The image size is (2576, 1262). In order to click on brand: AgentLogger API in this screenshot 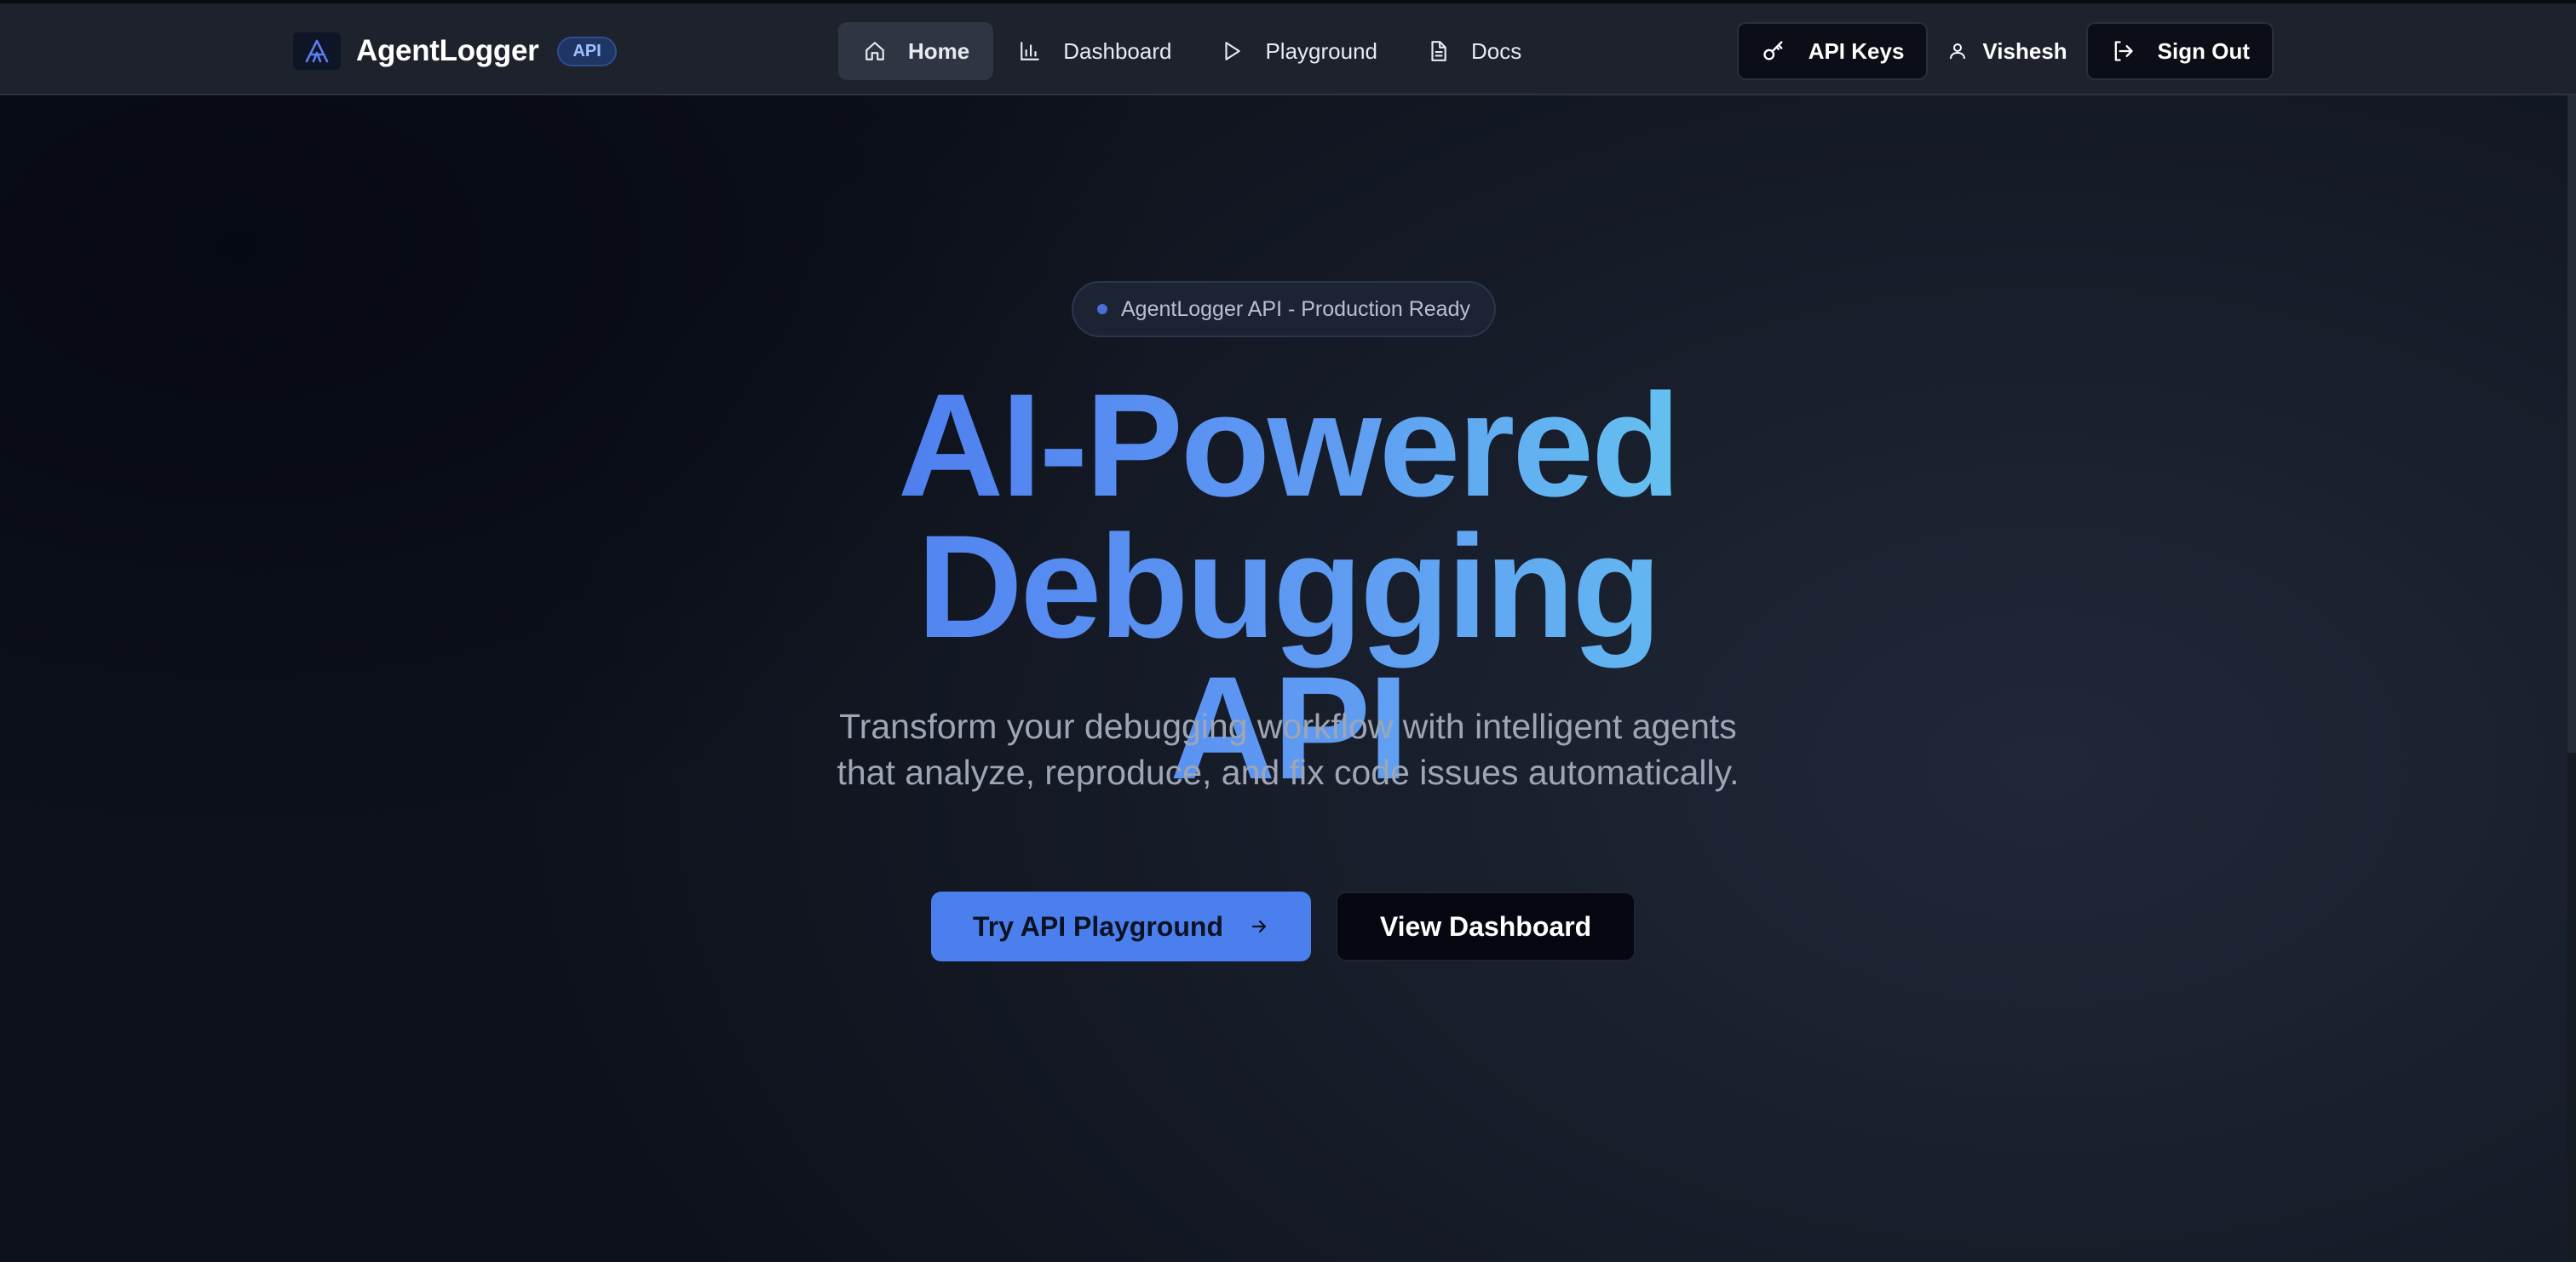, I will do `click(455, 51)`.